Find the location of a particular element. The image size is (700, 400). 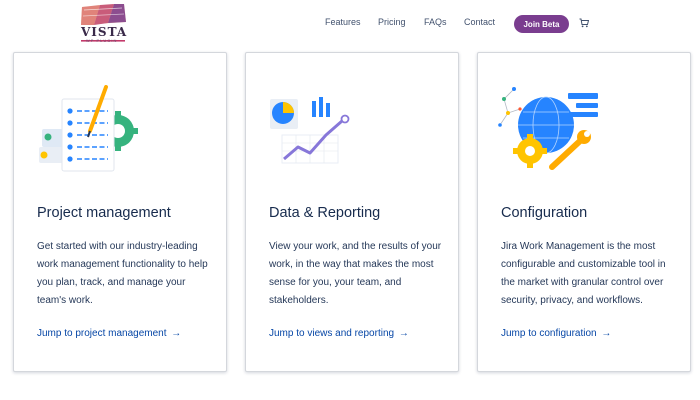

jump-to-views-reporting-link: Jump to views and reporting → is located at coordinates (339, 333).